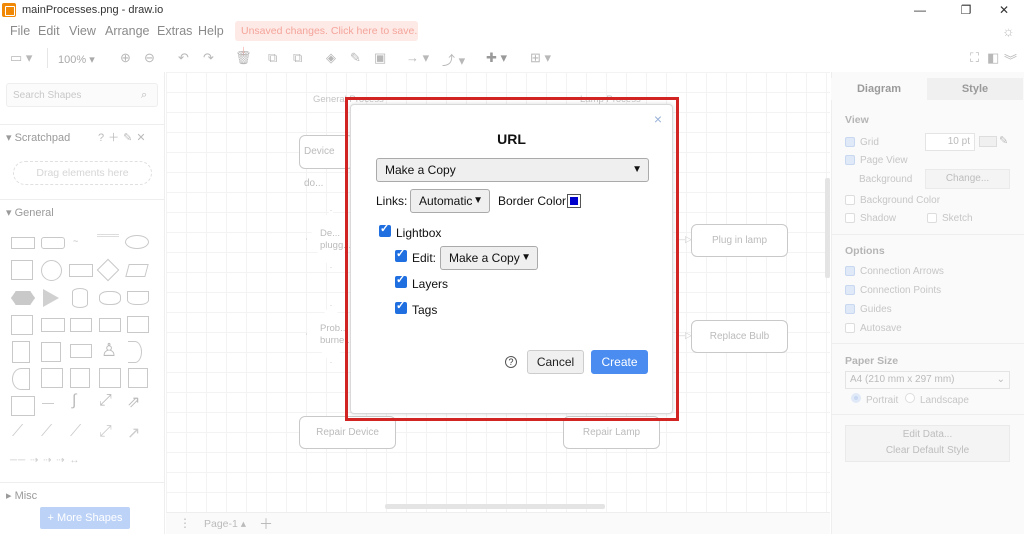 The image size is (1024, 534). Describe the element at coordinates (110, 378) in the screenshot. I see `swimlane-shape` at that location.